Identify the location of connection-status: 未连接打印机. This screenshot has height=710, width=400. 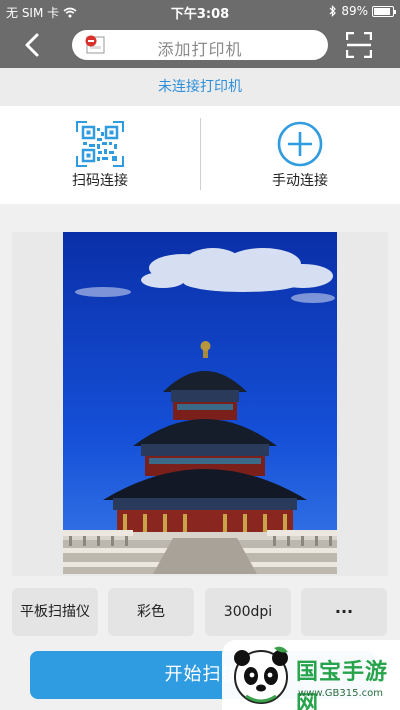
(200, 87).